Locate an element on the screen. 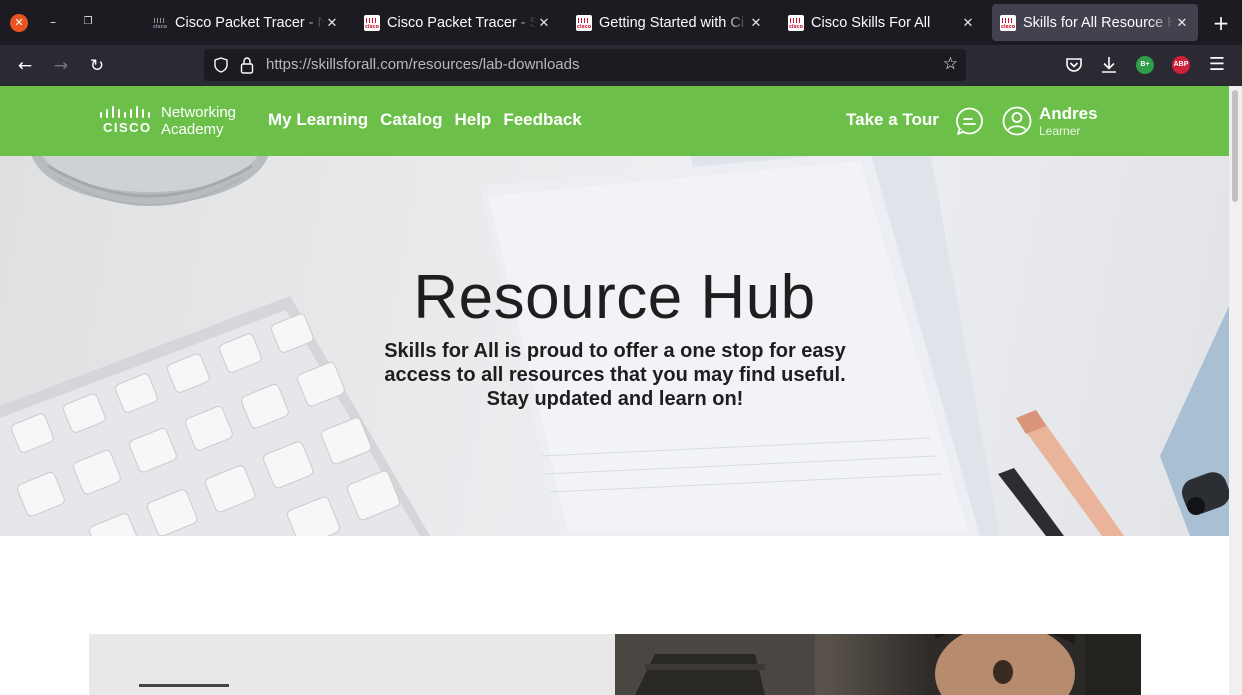 Image resolution: width=1242 pixels, height=695 pixels. nav-my-learning: My Learning is located at coordinates (318, 120).